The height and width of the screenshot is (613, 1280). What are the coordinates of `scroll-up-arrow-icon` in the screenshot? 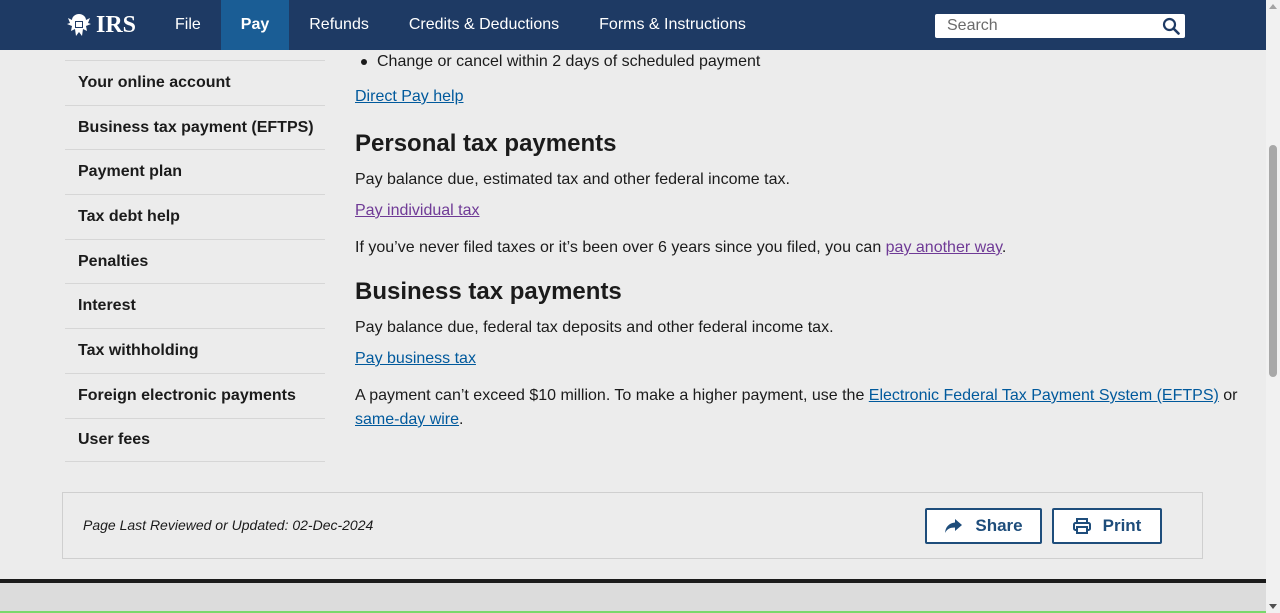 It's located at (1273, 6).